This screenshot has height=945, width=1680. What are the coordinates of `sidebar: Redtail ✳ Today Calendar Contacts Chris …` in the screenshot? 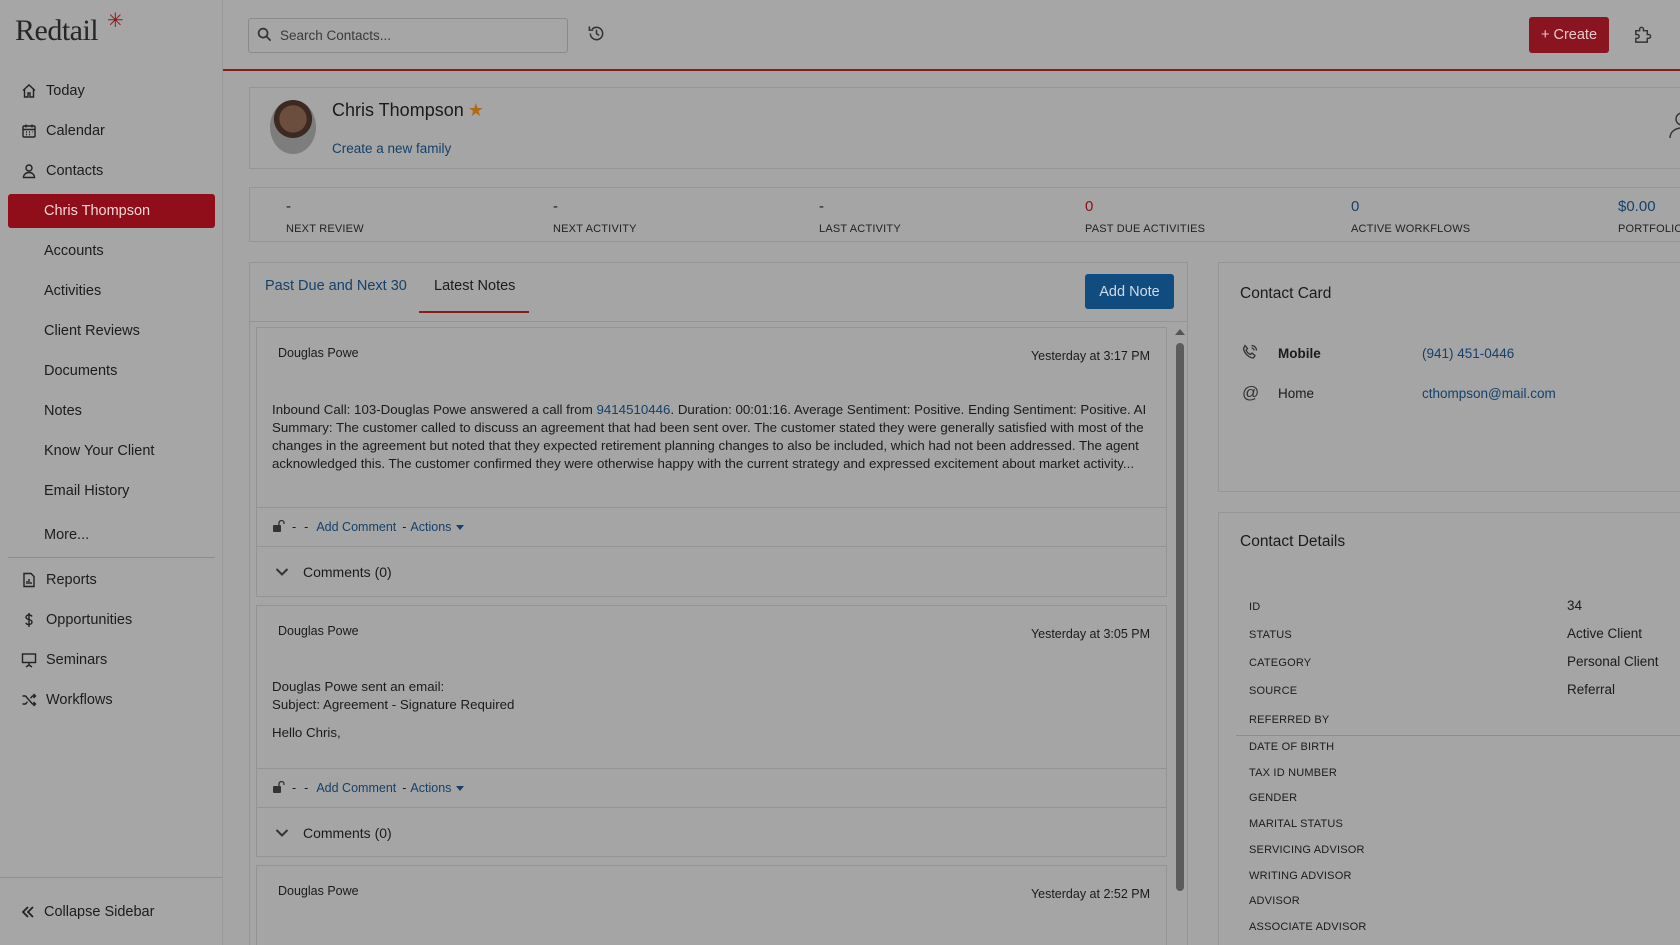 It's located at (111, 472).